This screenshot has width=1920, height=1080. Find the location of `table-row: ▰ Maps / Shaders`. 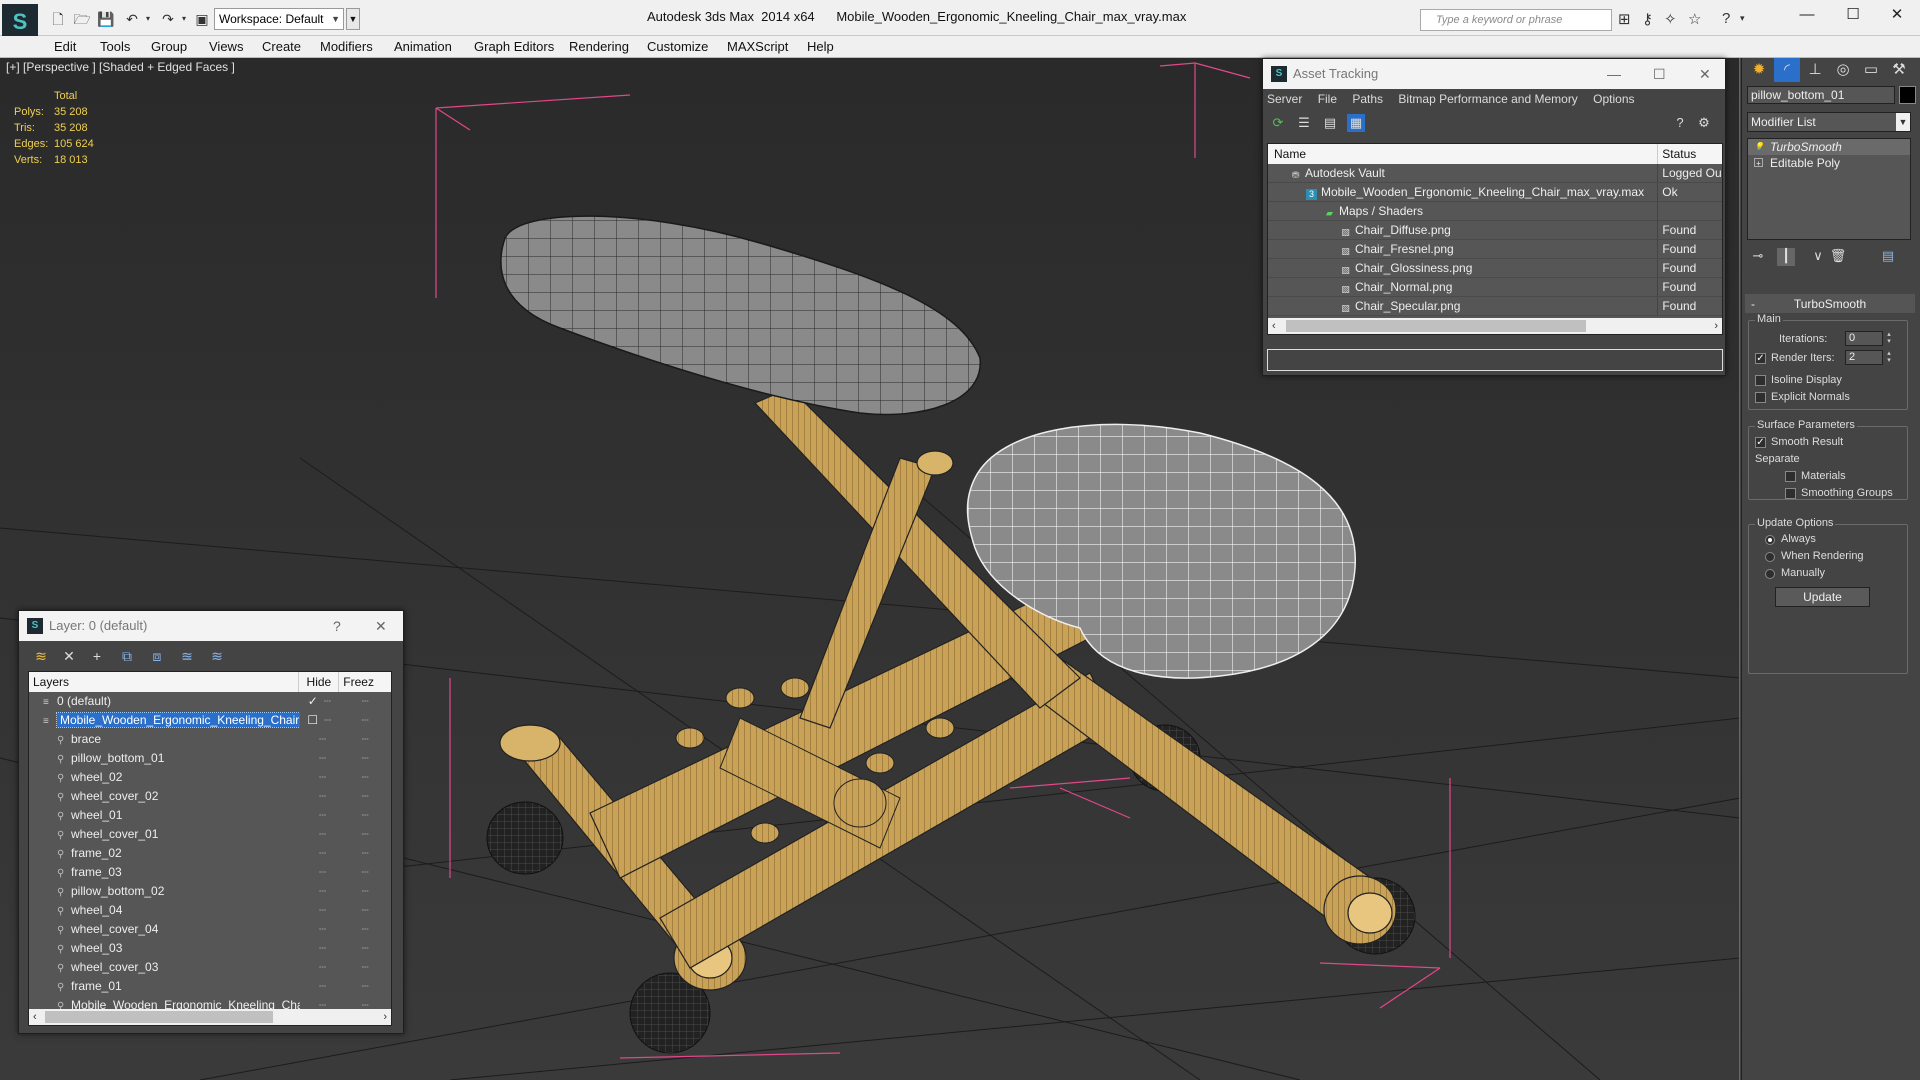

table-row: ▰ Maps / Shaders is located at coordinates (1495, 211).